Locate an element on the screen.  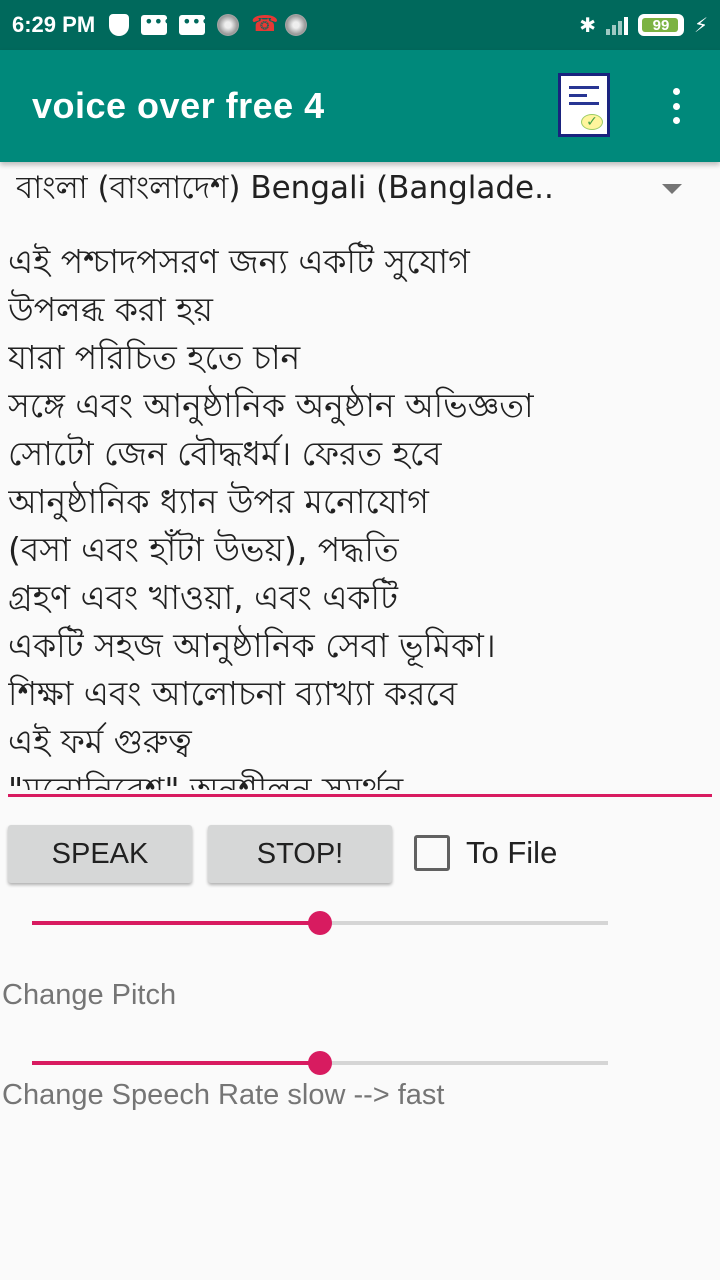
editor-line: সোটো জেন বৌদ্ধধর্ম। ফেরত হবে is located at coordinates (225, 453).